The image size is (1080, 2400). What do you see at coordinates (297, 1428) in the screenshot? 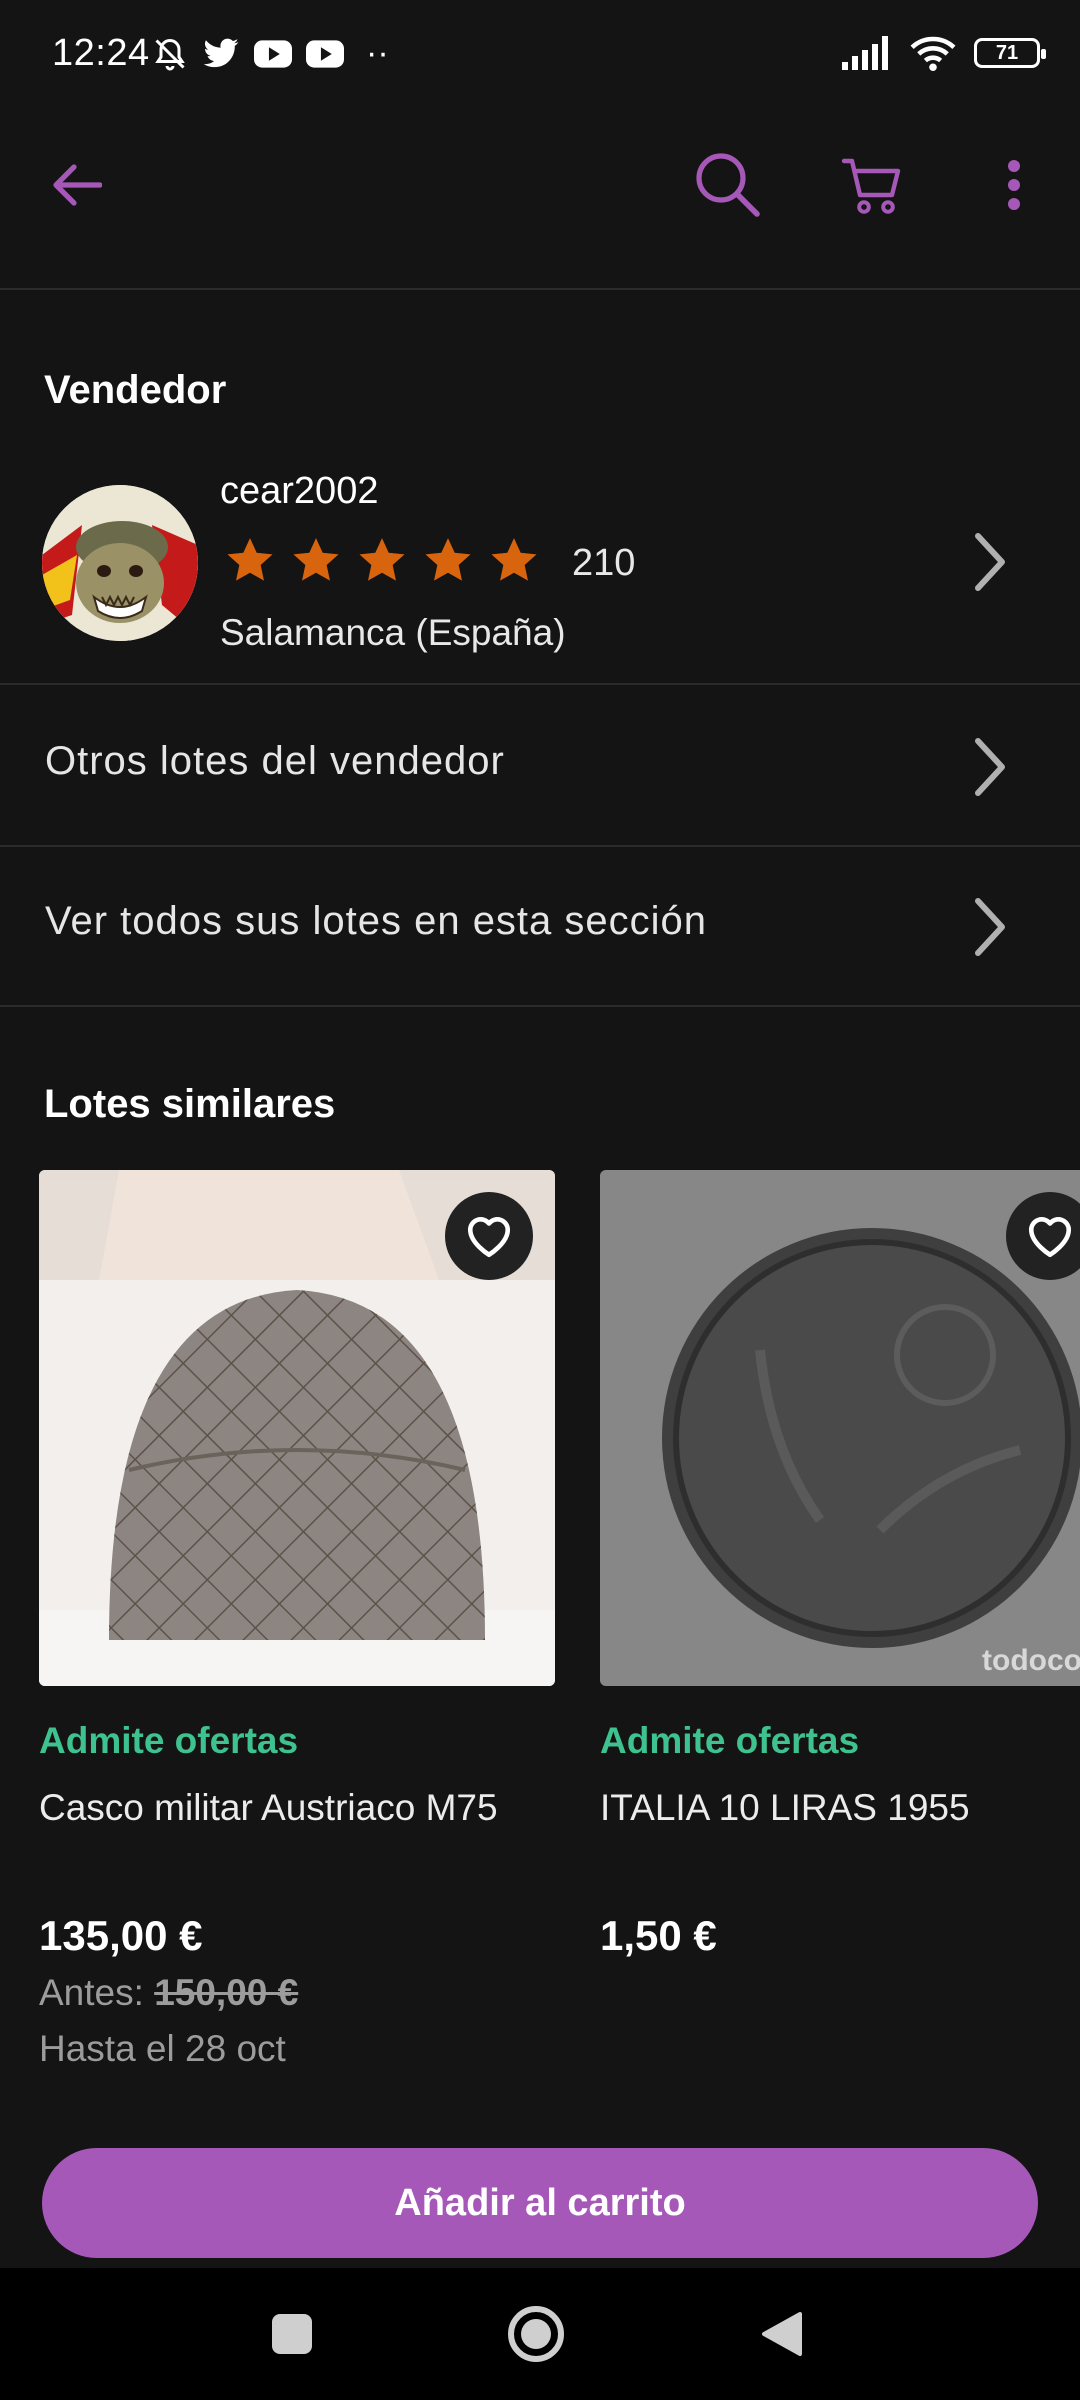
I see `helmet-product-image` at bounding box center [297, 1428].